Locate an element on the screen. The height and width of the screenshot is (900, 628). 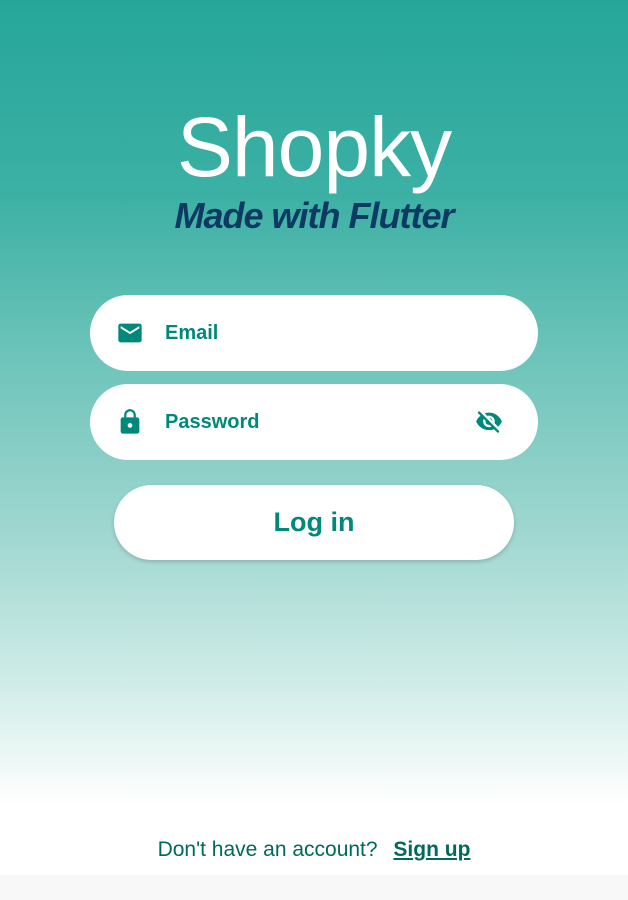
bottom-strip is located at coordinates (314, 887).